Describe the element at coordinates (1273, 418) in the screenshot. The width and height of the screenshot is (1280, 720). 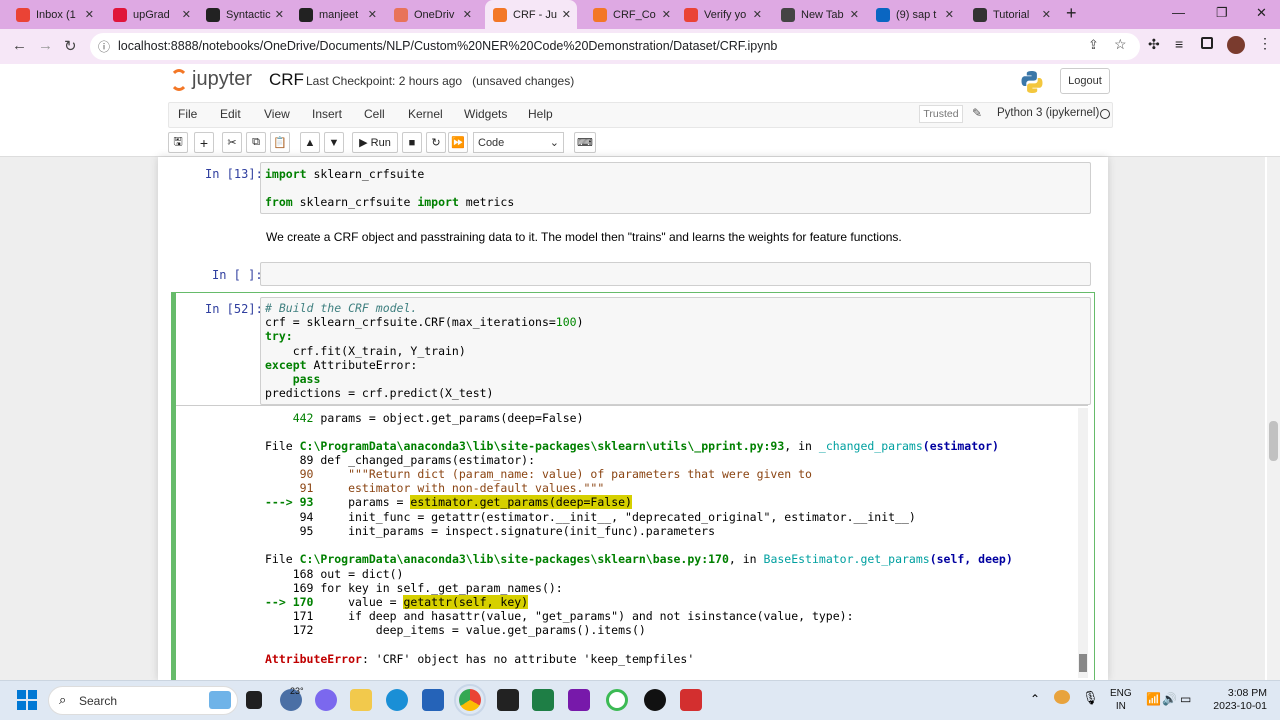
I see `page-scrollbar` at that location.